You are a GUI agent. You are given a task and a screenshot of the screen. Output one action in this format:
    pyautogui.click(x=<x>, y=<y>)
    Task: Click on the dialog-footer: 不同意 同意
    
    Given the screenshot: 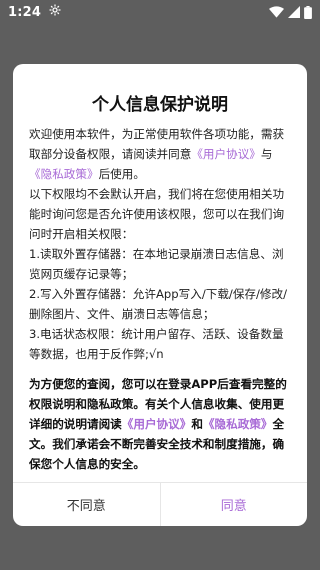 What is the action you would take?
    pyautogui.click(x=160, y=504)
    